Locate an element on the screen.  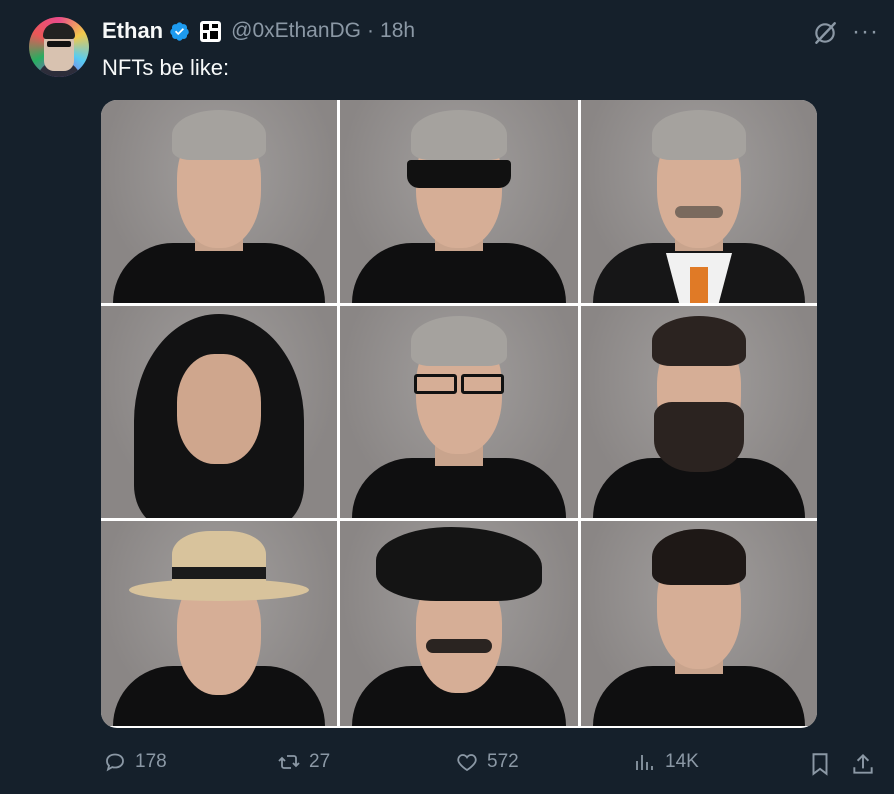
portrait-dark-beard is located at coordinates (699, 412).